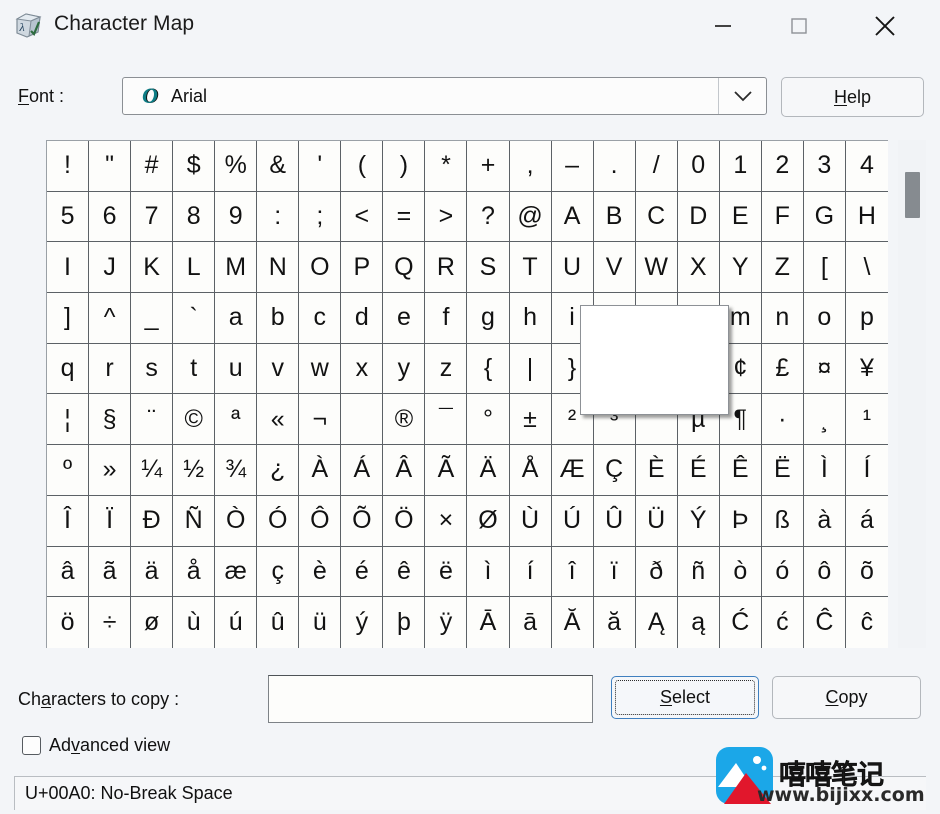 The image size is (940, 814). What do you see at coordinates (614, 622) in the screenshot?
I see `character-cell: ă` at bounding box center [614, 622].